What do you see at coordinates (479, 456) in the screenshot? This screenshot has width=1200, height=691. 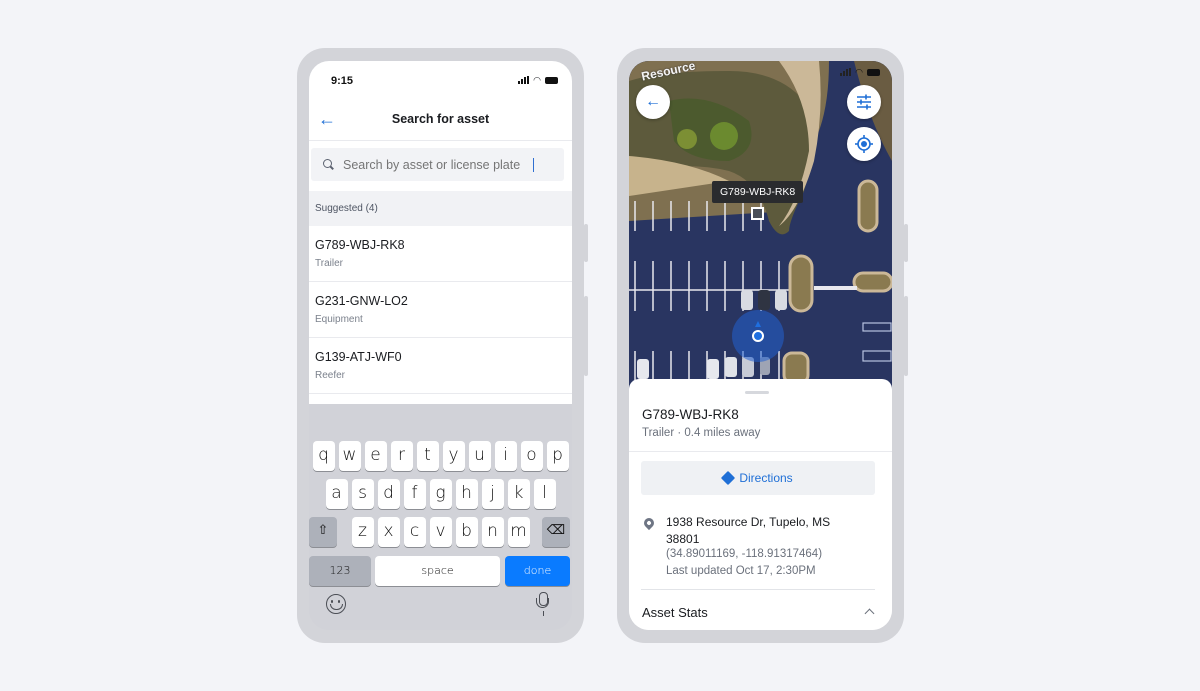 I see `key-u: u` at bounding box center [479, 456].